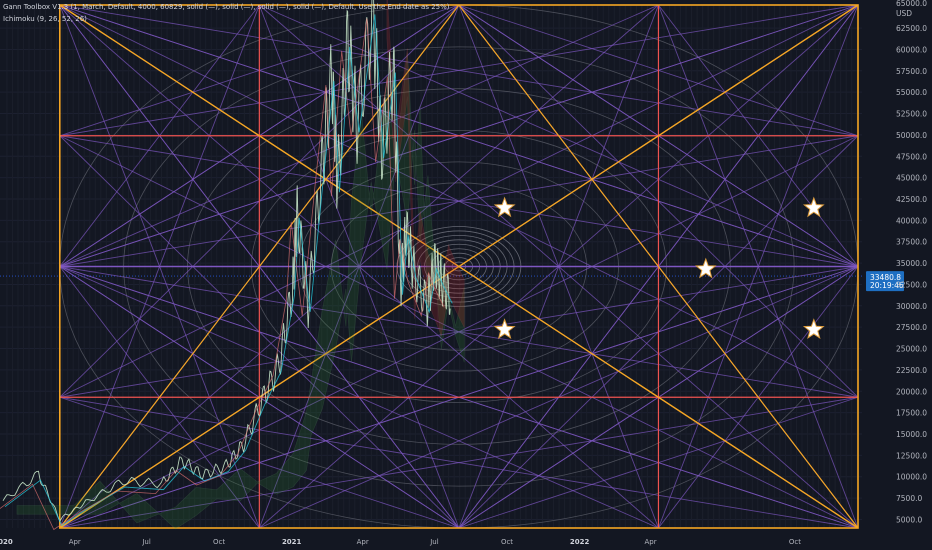 The height and width of the screenshot is (550, 932). I want to click on y-tick-label: 17500.0, so click(911, 413).